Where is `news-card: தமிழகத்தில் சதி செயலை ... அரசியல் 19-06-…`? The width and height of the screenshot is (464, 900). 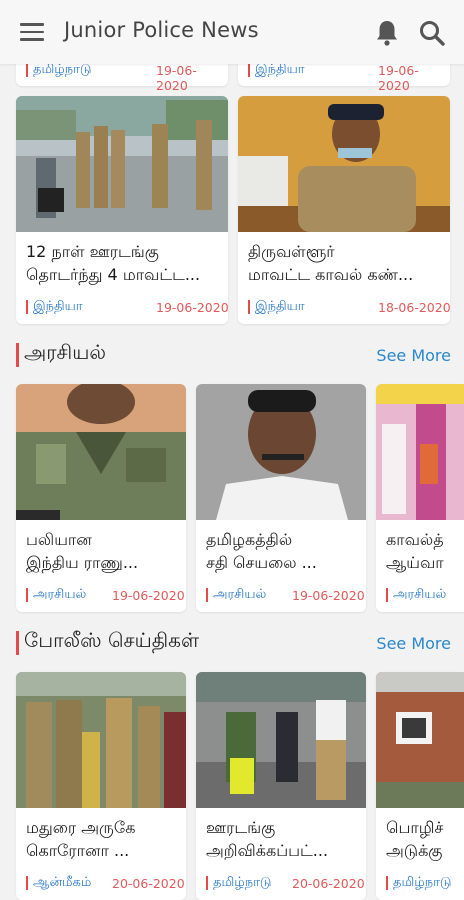 news-card: தமிழகத்தில் சதி செயலை ... அரசியல் 19-06-… is located at coordinates (281, 498).